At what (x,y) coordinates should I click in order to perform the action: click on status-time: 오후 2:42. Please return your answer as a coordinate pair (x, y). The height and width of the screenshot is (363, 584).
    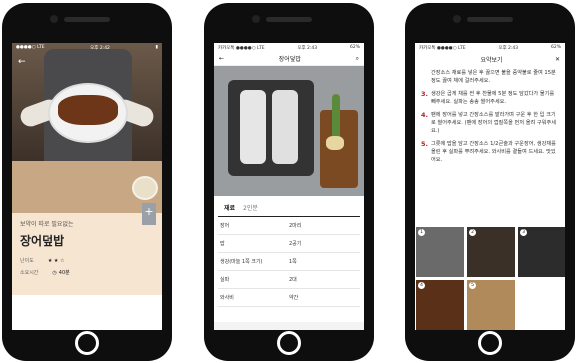
    Looking at the image, I should click on (100, 48).